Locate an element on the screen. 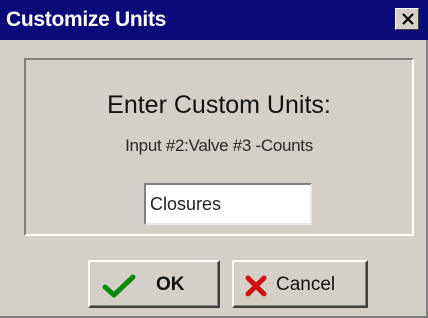 Image resolution: width=428 pixels, height=318 pixels. ok-button: OK is located at coordinates (154, 284).